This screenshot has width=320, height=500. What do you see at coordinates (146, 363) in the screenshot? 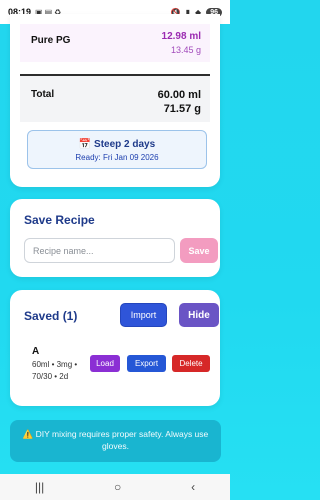
I see `export-button: Export` at bounding box center [146, 363].